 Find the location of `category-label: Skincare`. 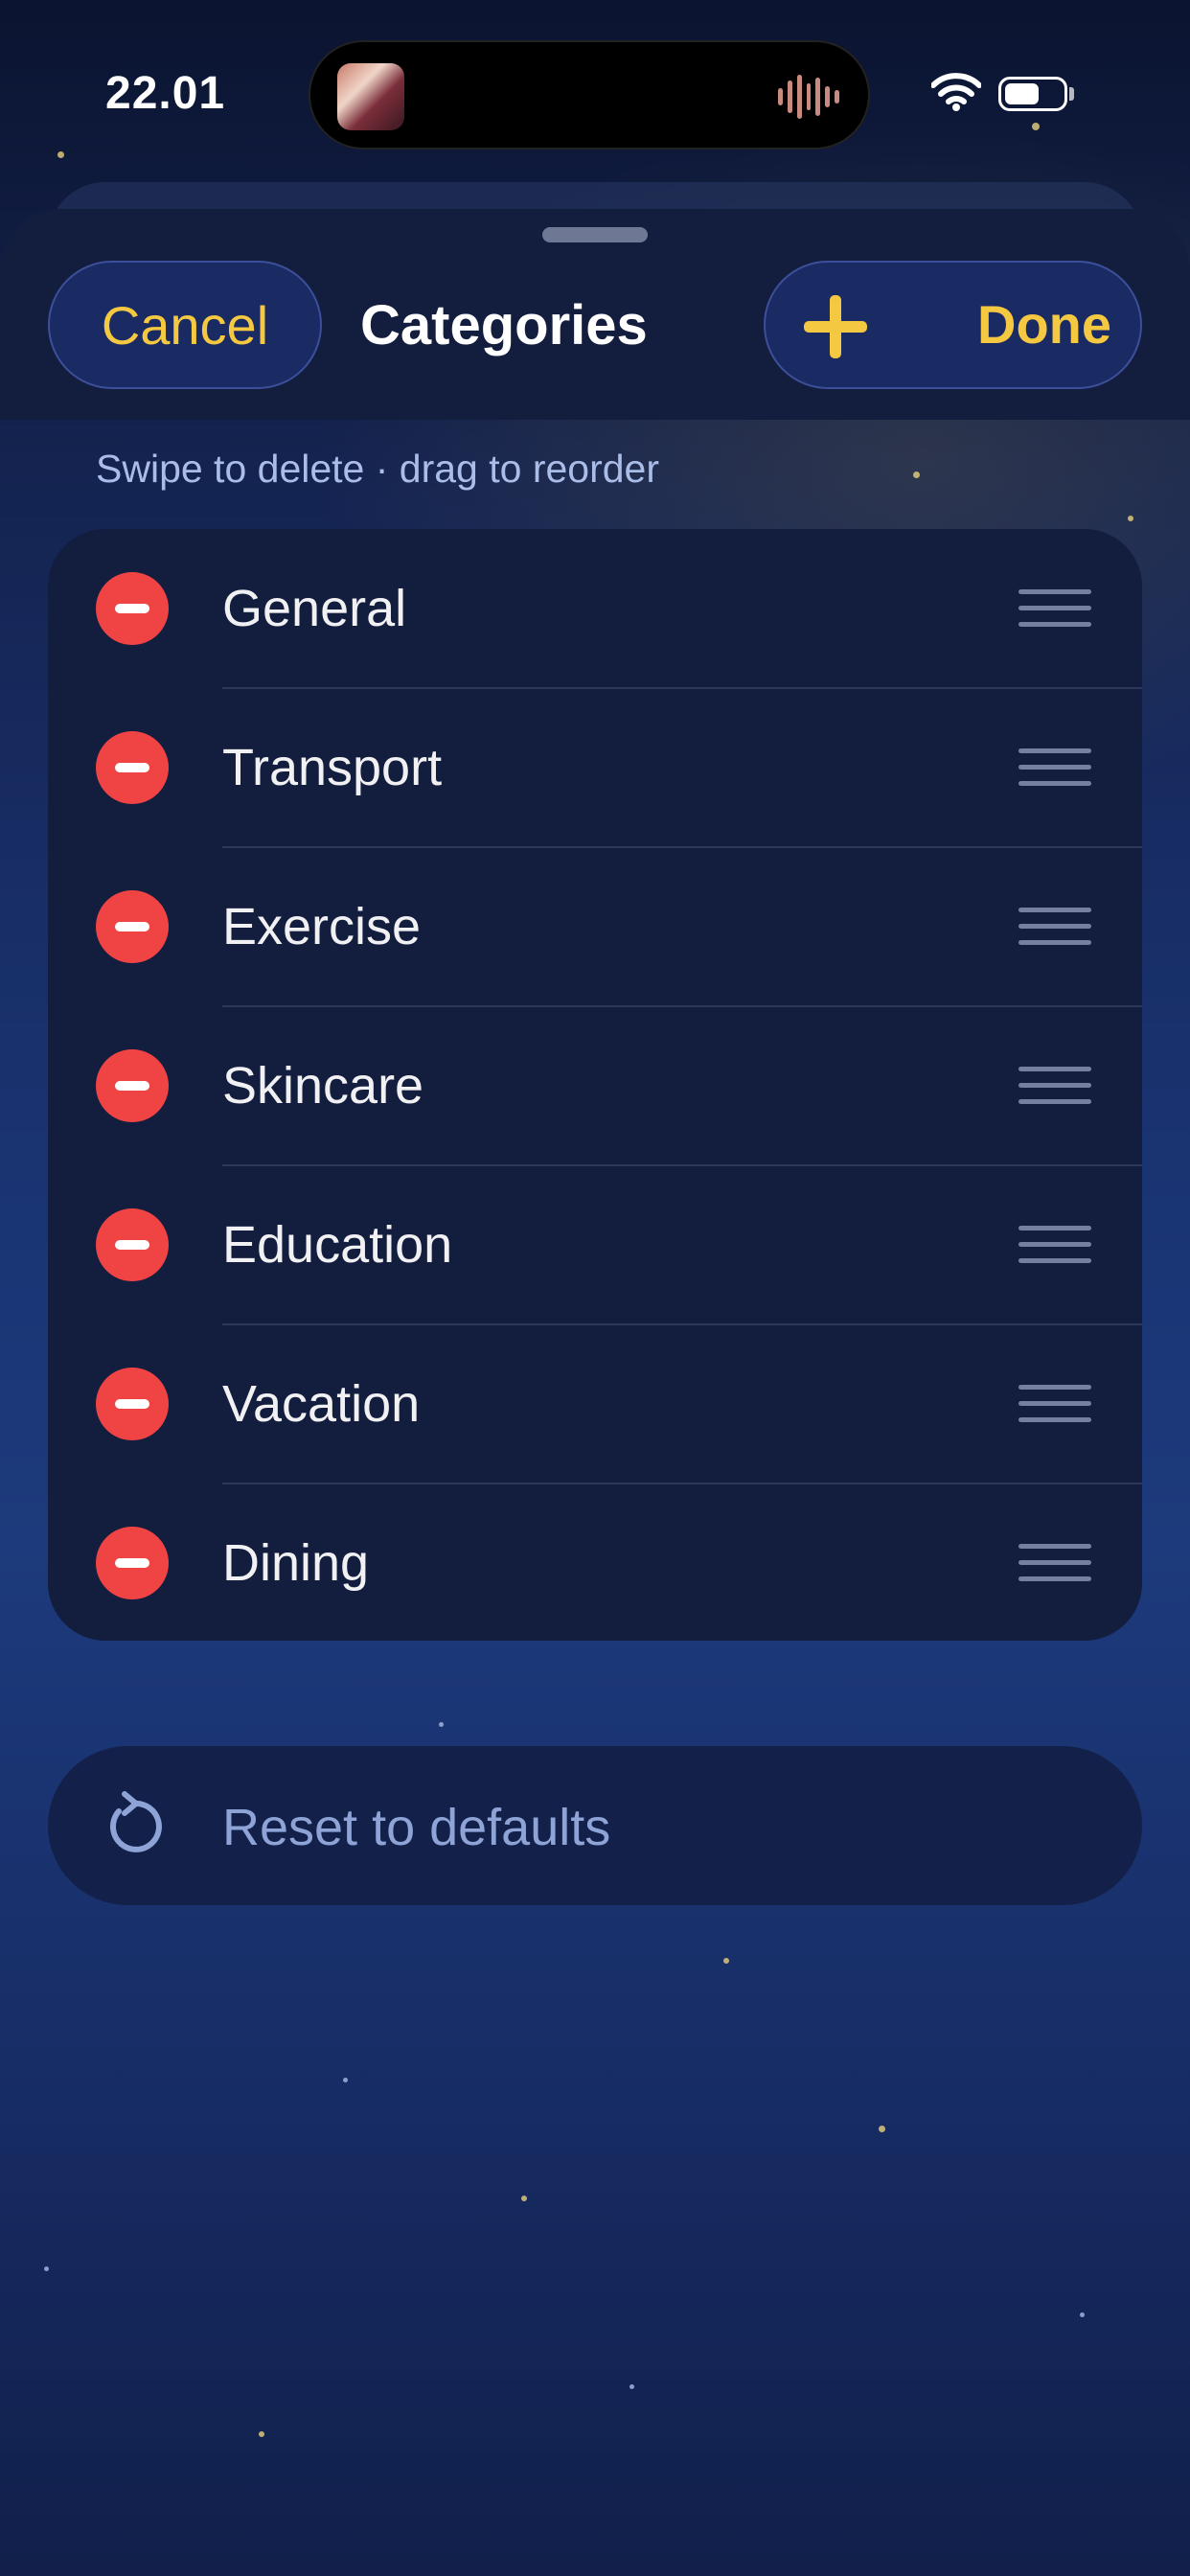

category-label: Skincare is located at coordinates (323, 1086).